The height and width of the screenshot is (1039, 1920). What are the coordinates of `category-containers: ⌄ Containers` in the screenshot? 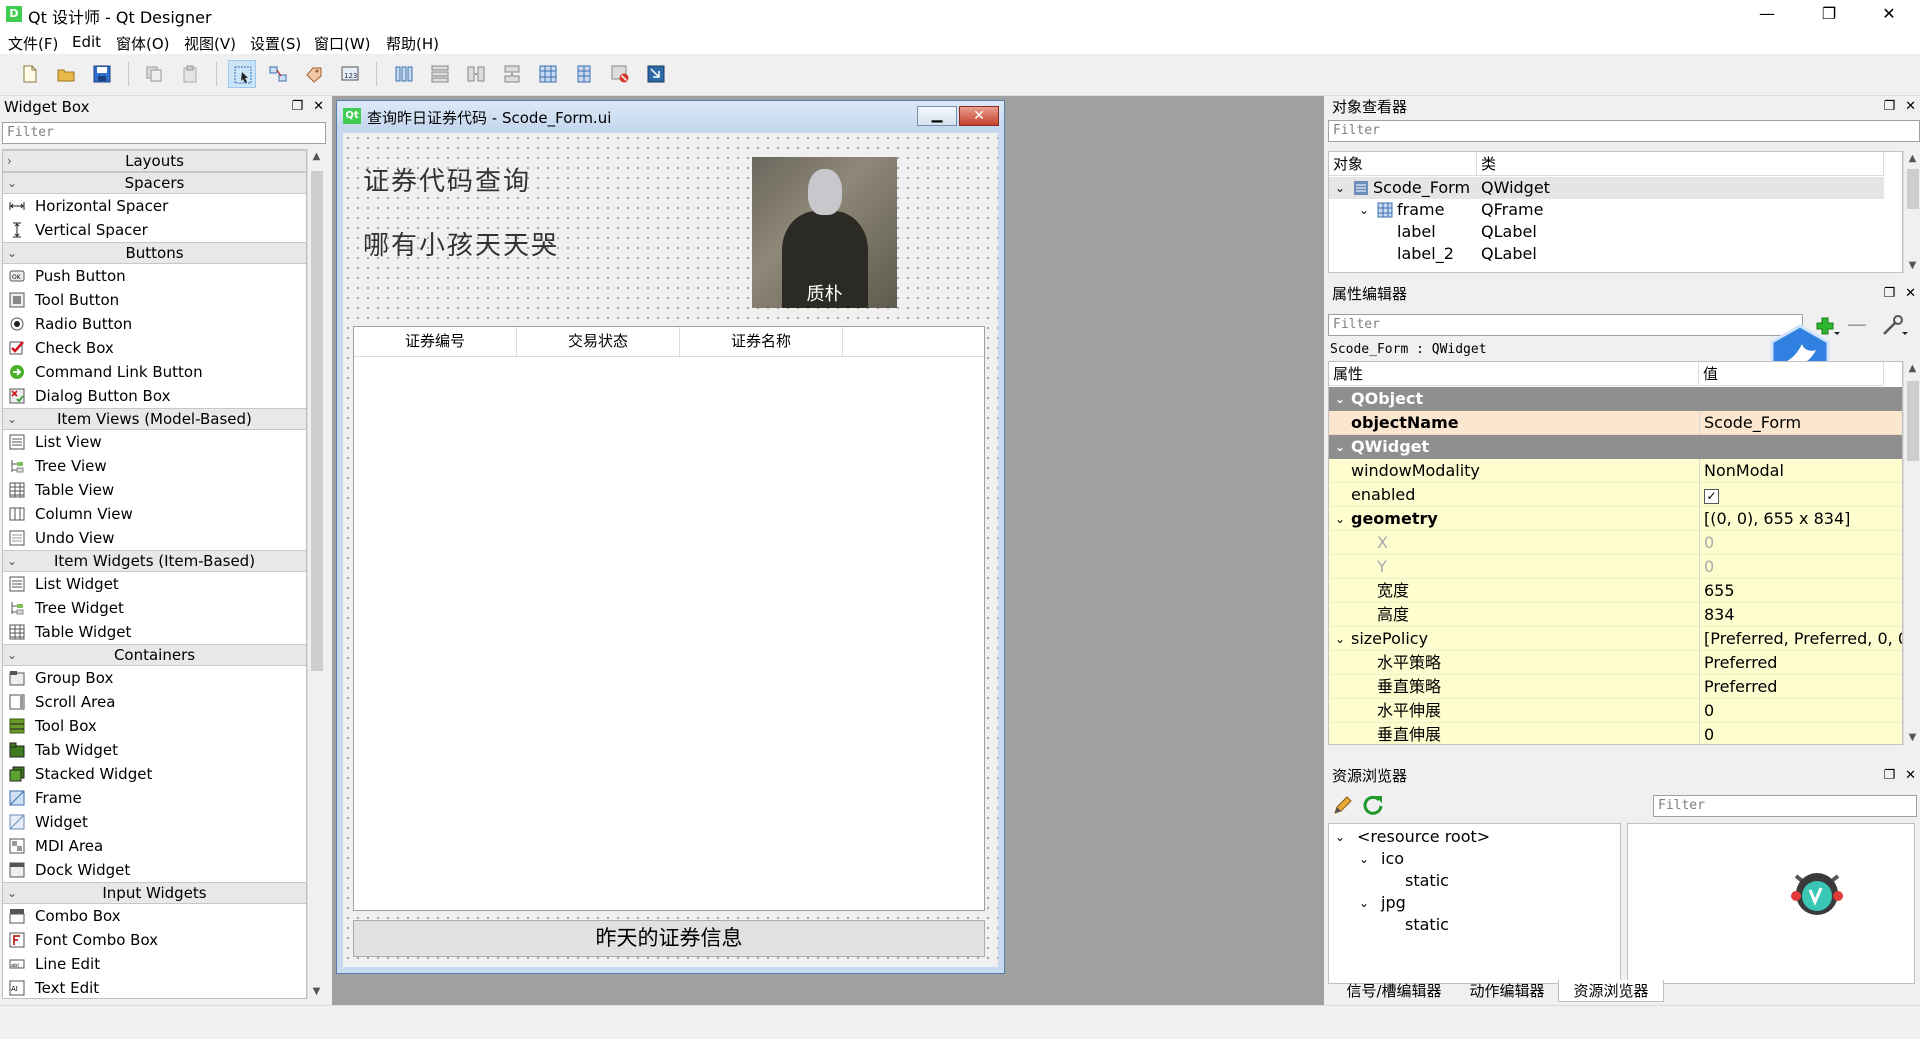 It's located at (154, 655).